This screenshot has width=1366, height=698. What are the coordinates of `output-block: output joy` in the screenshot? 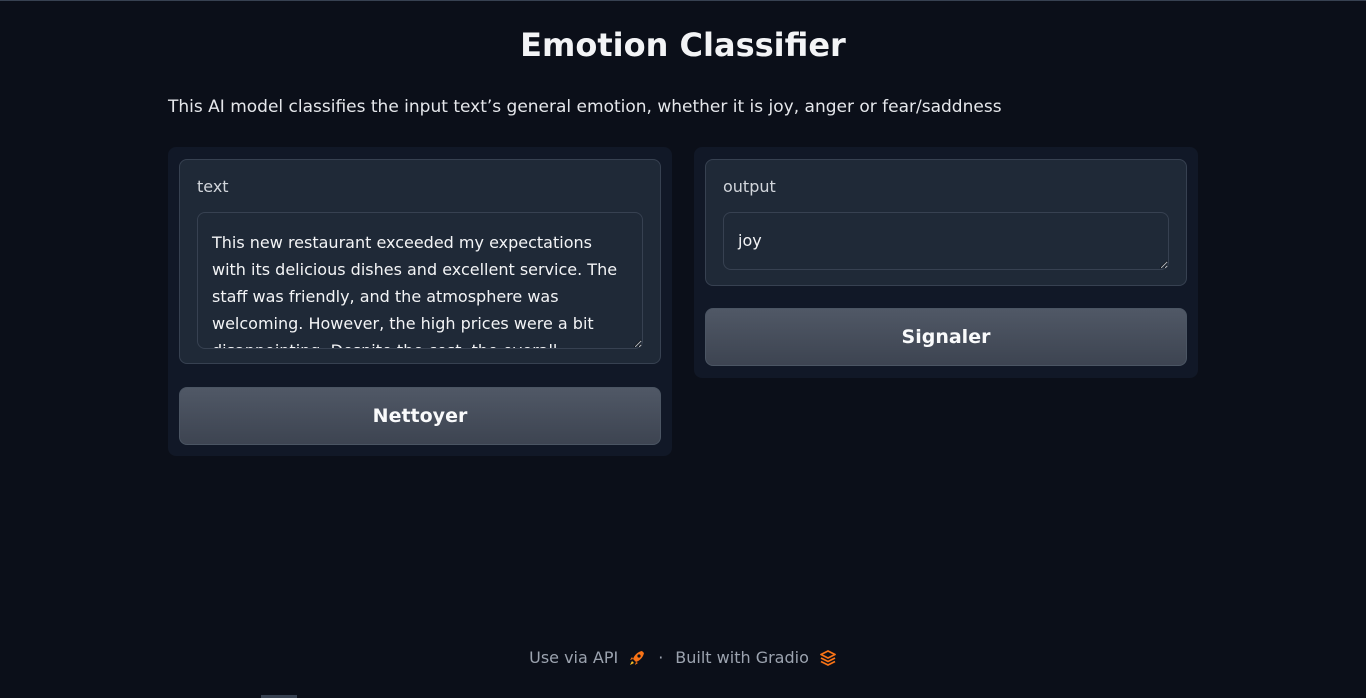 It's located at (946, 222).